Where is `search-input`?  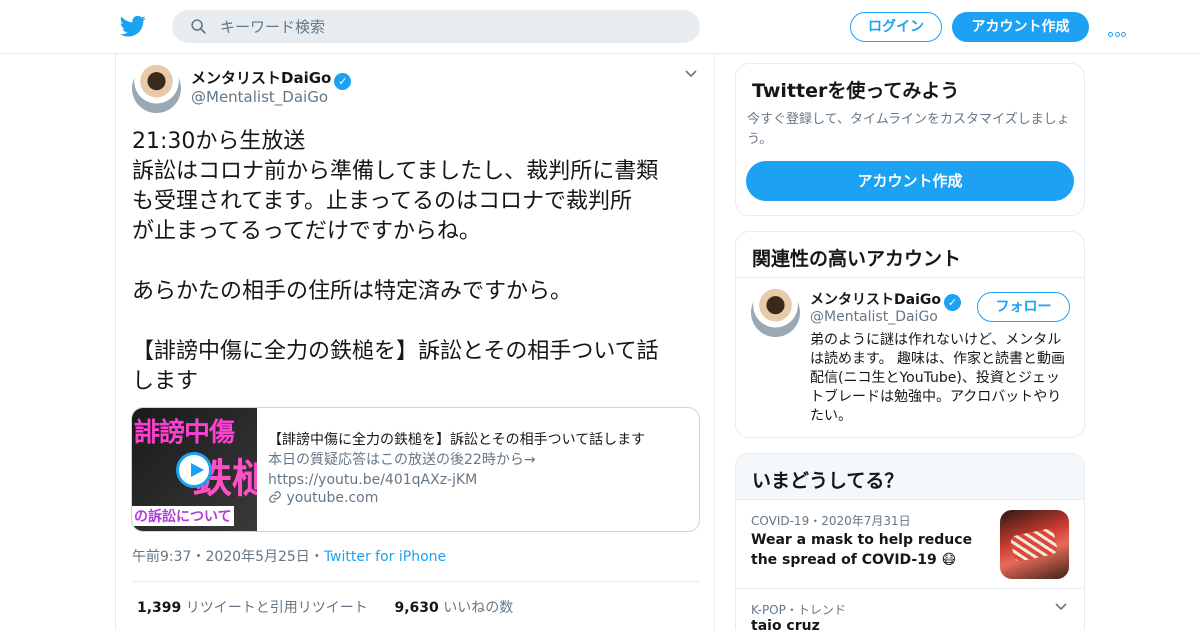
search-input is located at coordinates (450, 26).